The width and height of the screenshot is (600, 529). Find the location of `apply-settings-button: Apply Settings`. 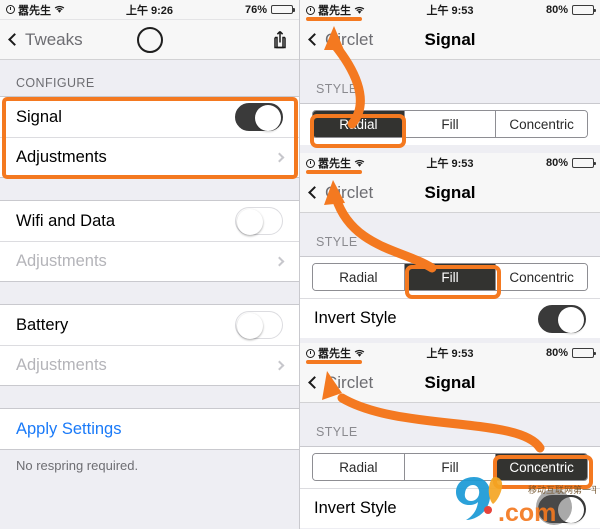

apply-settings-button: Apply Settings is located at coordinates (149, 429).